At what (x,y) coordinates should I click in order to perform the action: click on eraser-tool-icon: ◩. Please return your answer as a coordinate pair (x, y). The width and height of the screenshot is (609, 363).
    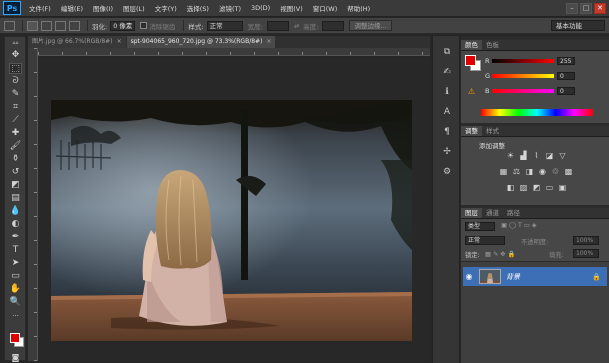
    Looking at the image, I should click on (15, 185).